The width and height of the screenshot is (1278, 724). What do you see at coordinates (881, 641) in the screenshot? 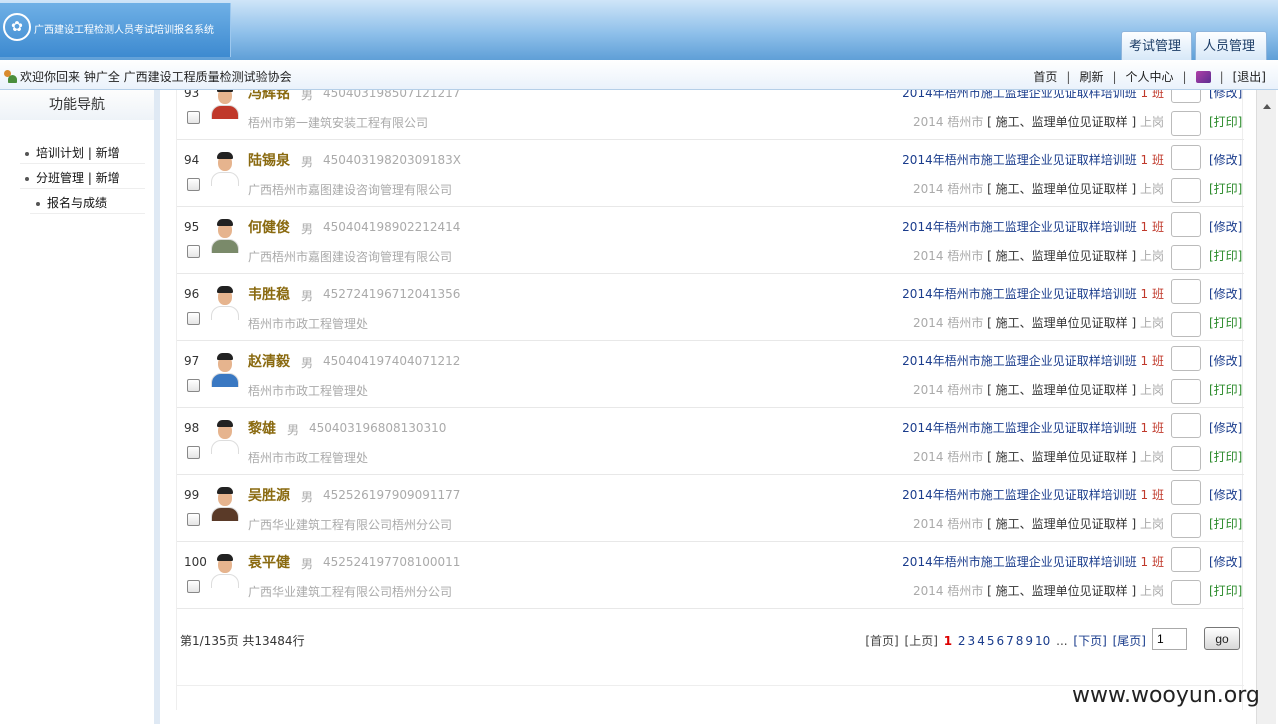
I see `first-page-link: [首页]` at bounding box center [881, 641].